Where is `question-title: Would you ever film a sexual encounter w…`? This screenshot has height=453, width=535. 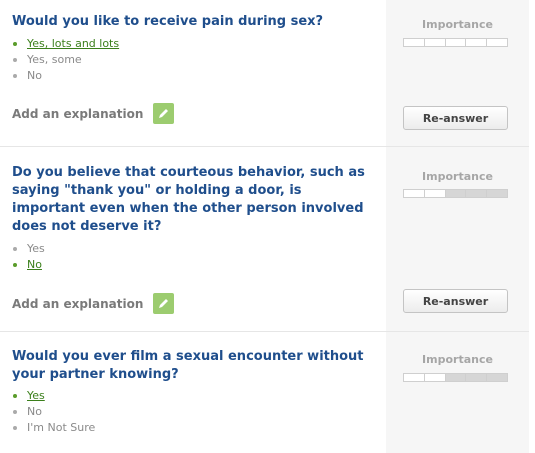 question-title: Would you ever film a sexual encounter w… is located at coordinates (188, 365).